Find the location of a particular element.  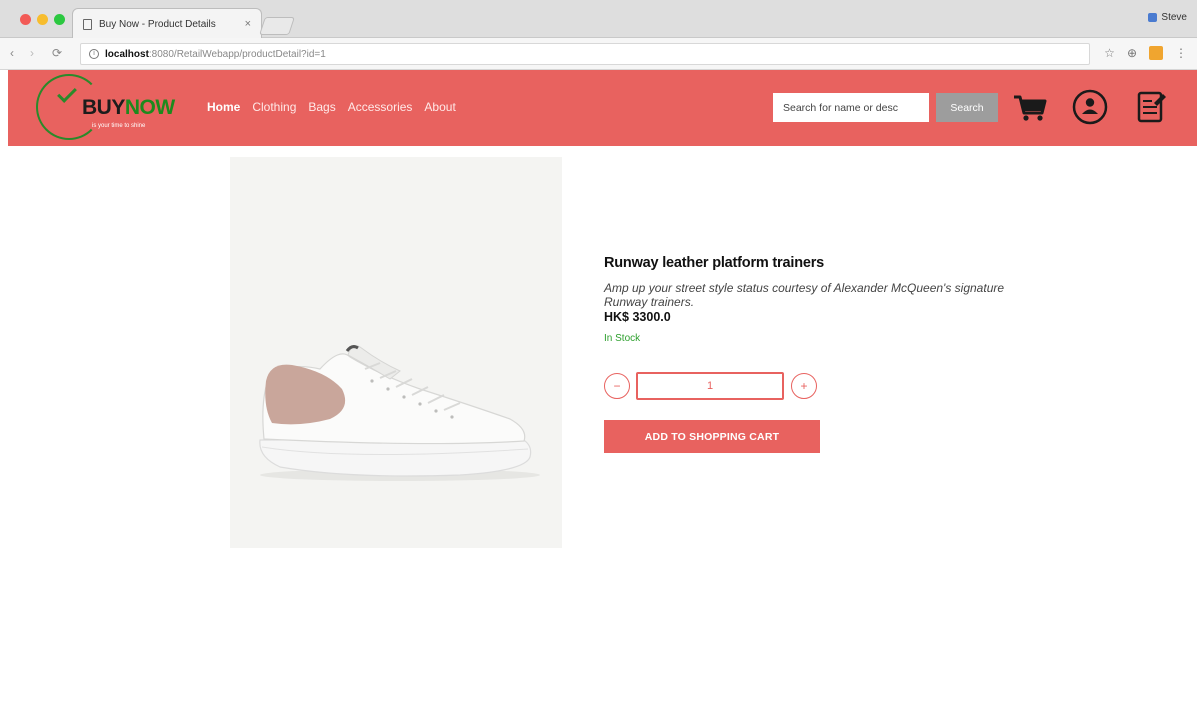

product-image is located at coordinates (396, 352).